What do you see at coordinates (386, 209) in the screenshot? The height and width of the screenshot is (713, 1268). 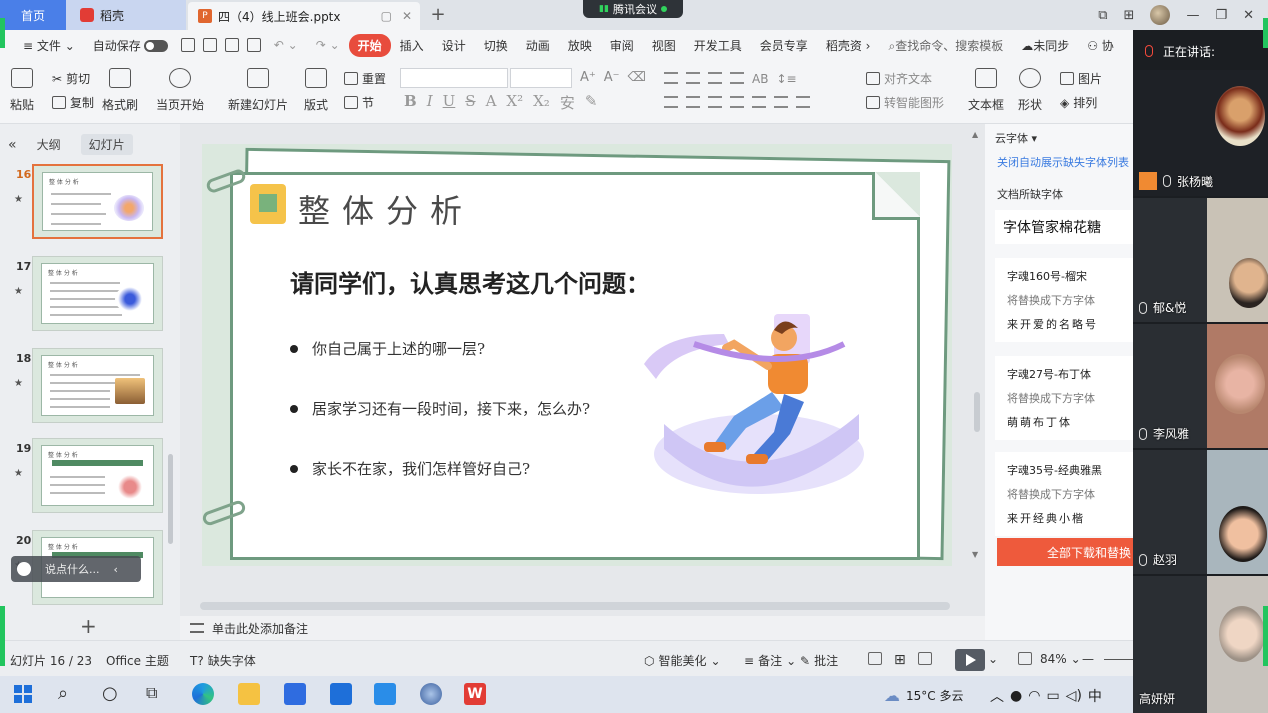 I see `slide-title: 整体分析` at bounding box center [386, 209].